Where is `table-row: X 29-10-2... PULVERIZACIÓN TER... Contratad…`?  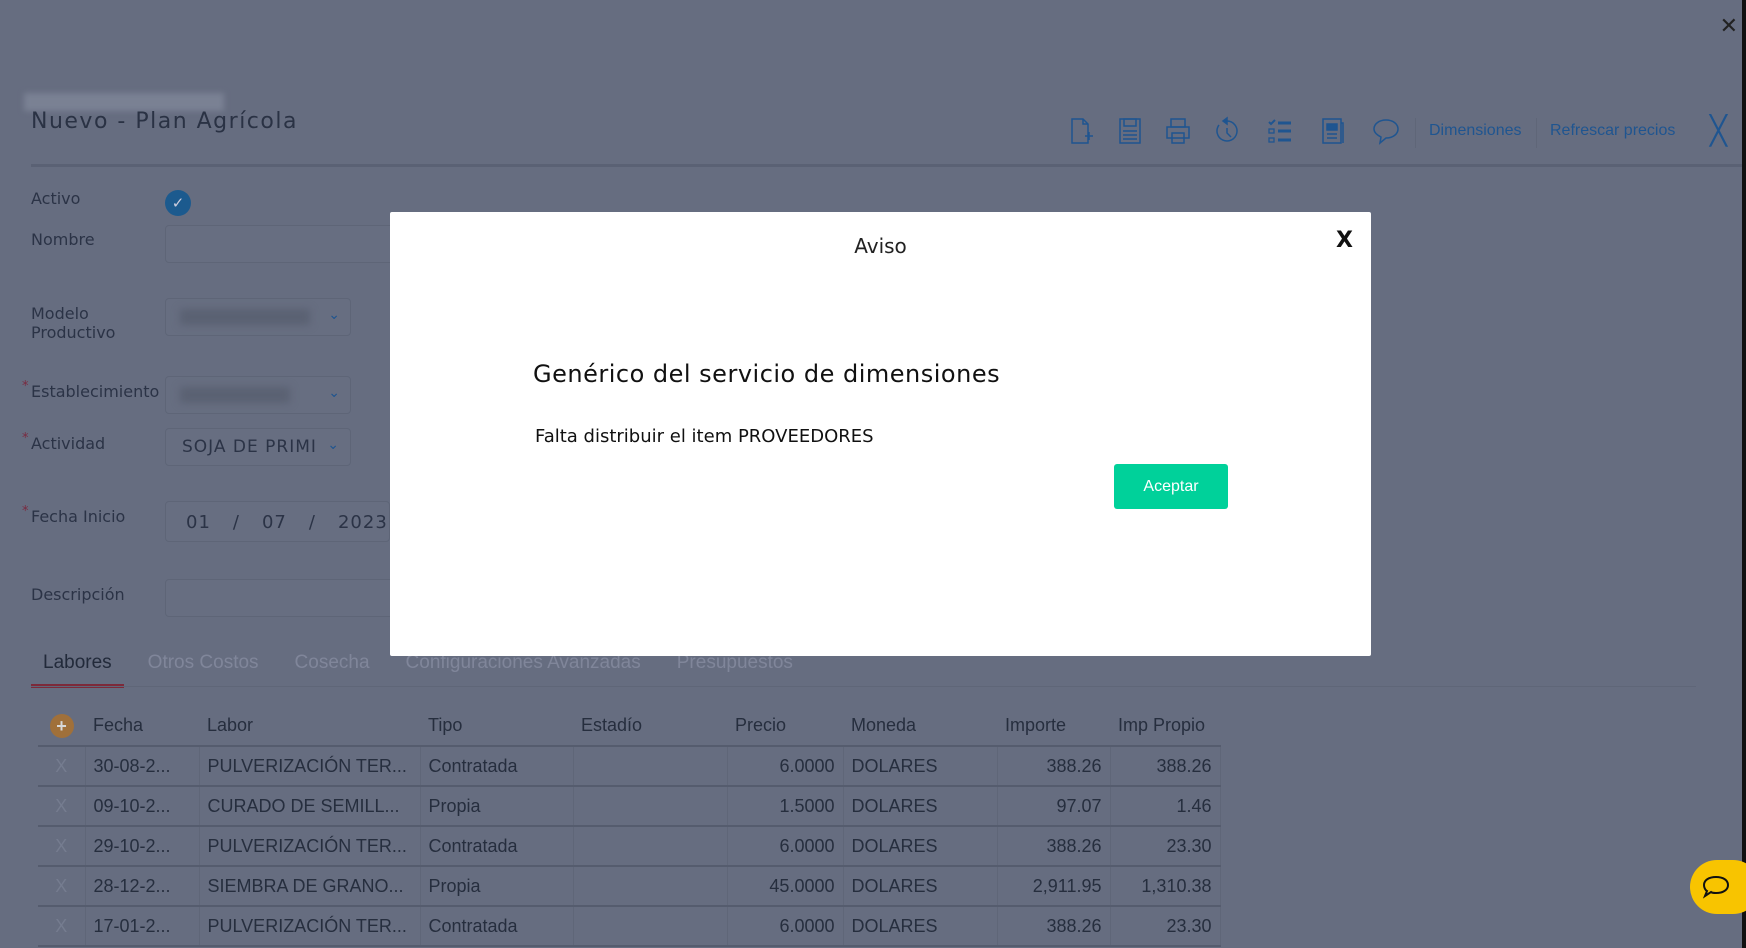
table-row: X 29-10-2... PULVERIZACIÓN TER... Contratad… is located at coordinates (629, 846).